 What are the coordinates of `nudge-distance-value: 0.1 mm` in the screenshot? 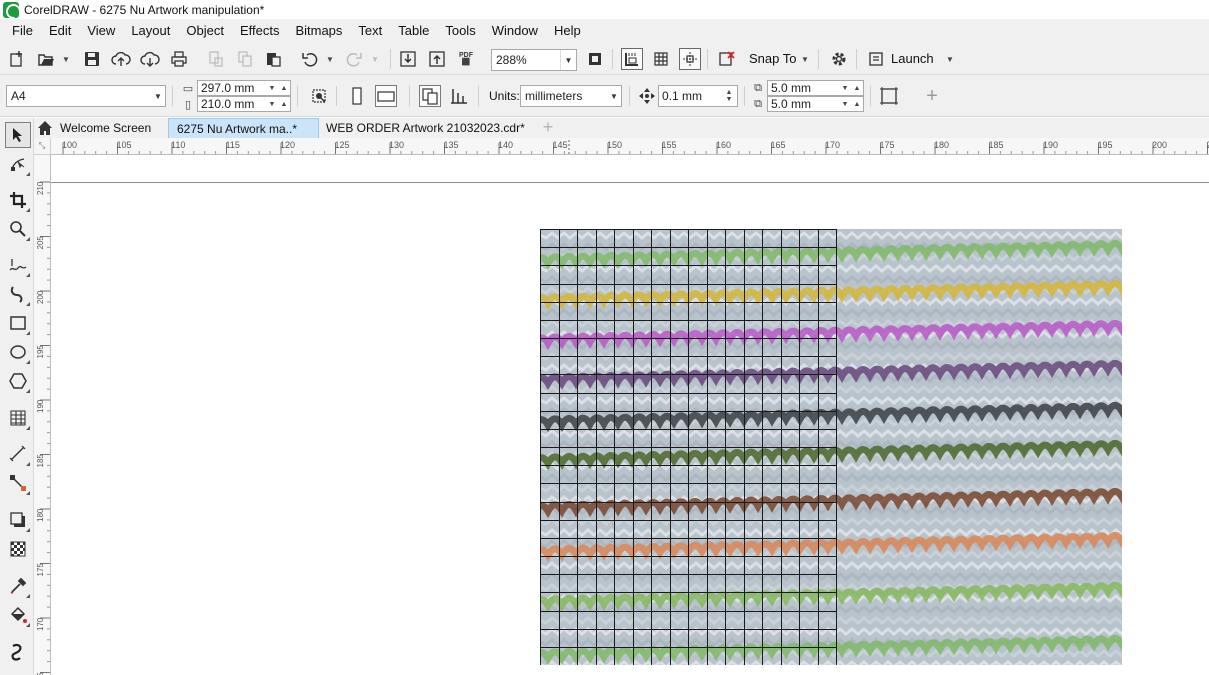 It's located at (690, 96).